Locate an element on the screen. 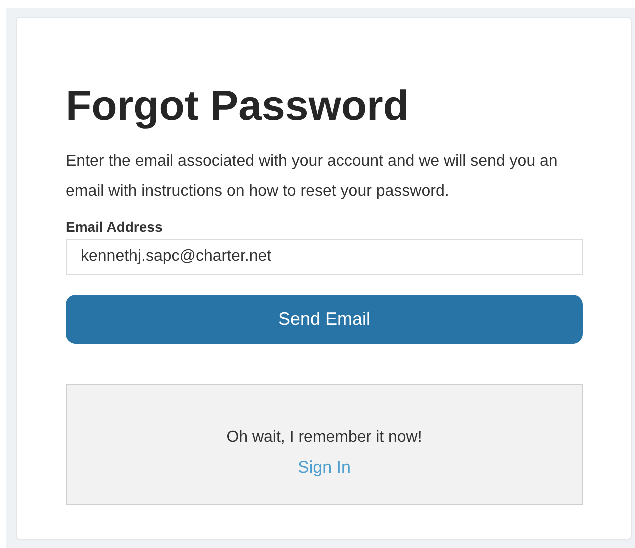 The image size is (635, 548). field-label: Email Address is located at coordinates (115, 227).